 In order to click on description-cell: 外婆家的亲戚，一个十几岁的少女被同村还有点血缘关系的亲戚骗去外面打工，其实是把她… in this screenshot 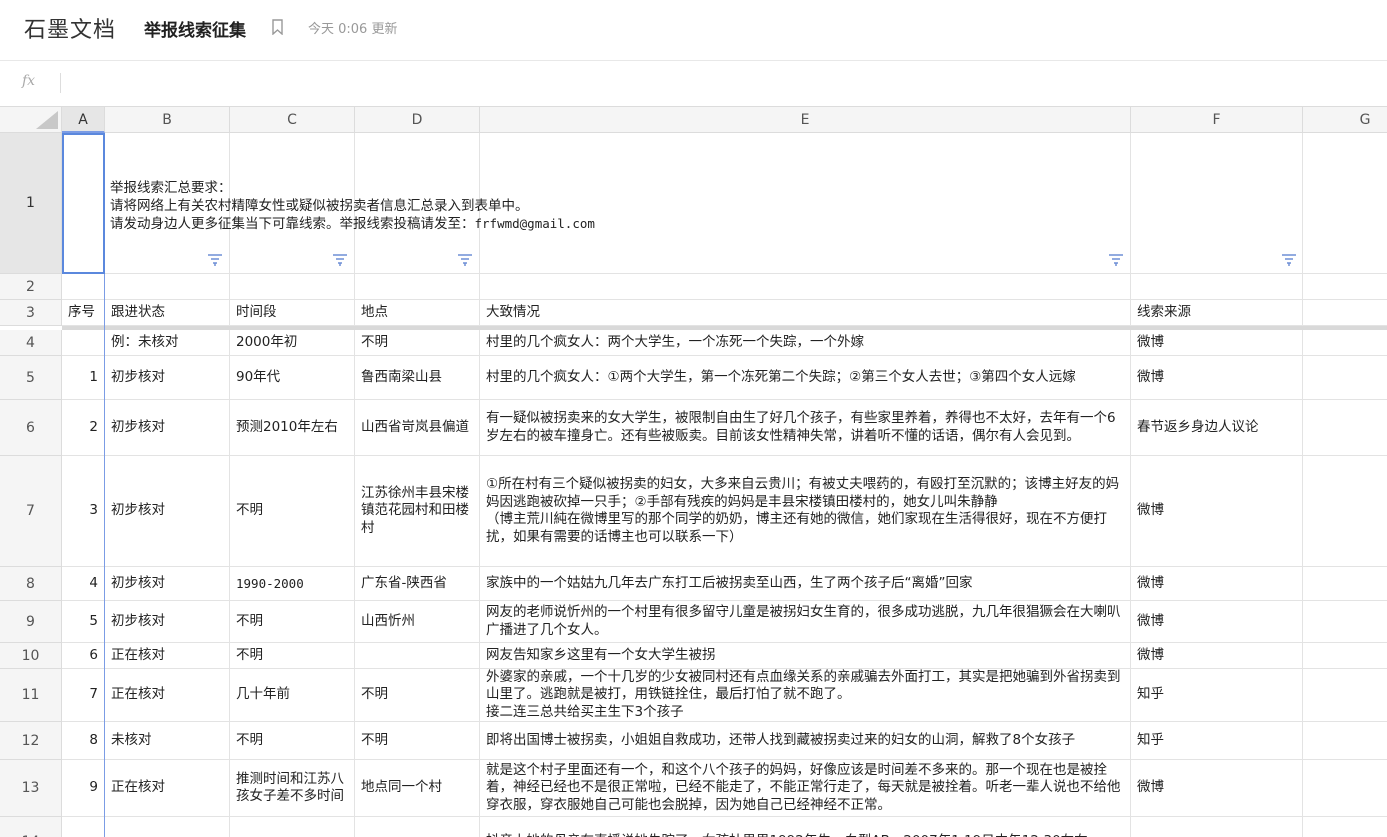, I will do `click(805, 695)`.